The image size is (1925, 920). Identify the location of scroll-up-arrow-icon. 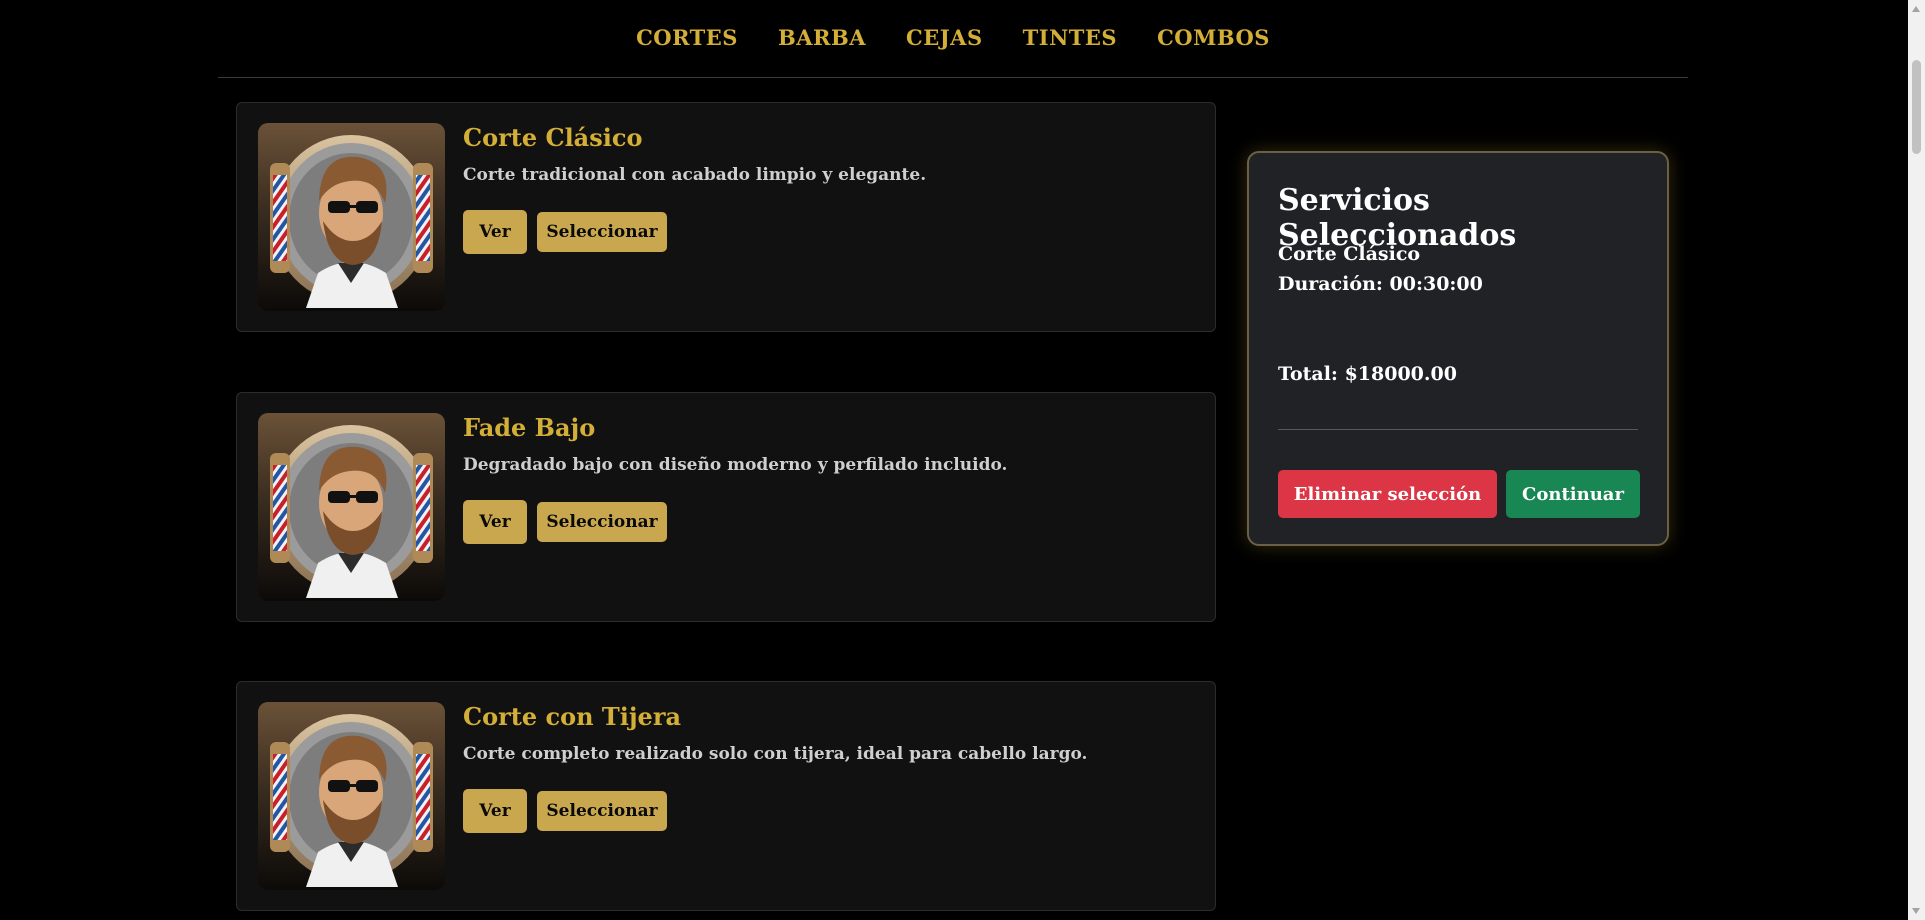
(1916, 9).